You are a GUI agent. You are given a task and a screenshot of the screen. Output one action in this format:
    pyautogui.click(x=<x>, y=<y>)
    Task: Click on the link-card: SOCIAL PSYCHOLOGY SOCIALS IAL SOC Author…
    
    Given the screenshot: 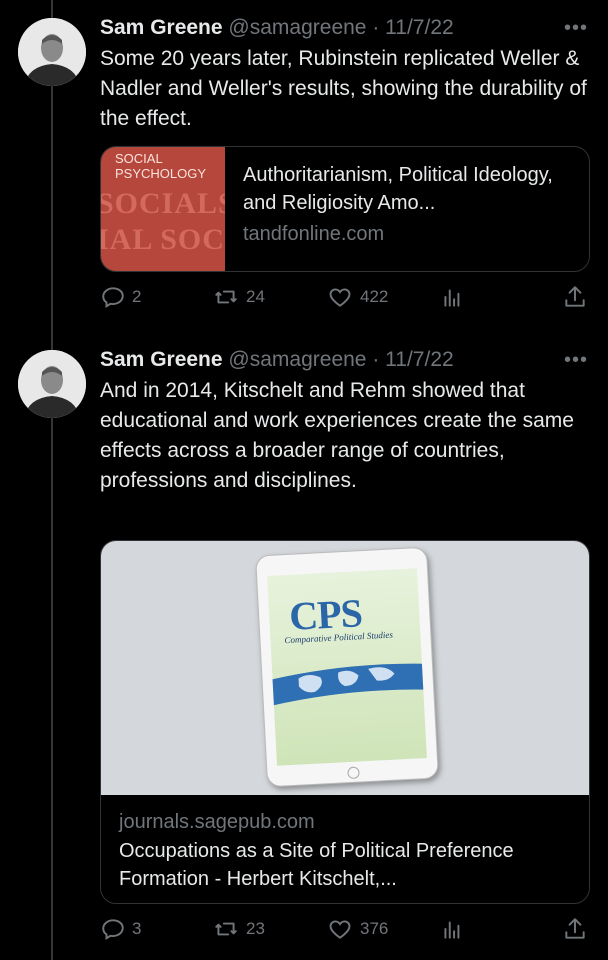 What is the action you would take?
    pyautogui.click(x=345, y=209)
    